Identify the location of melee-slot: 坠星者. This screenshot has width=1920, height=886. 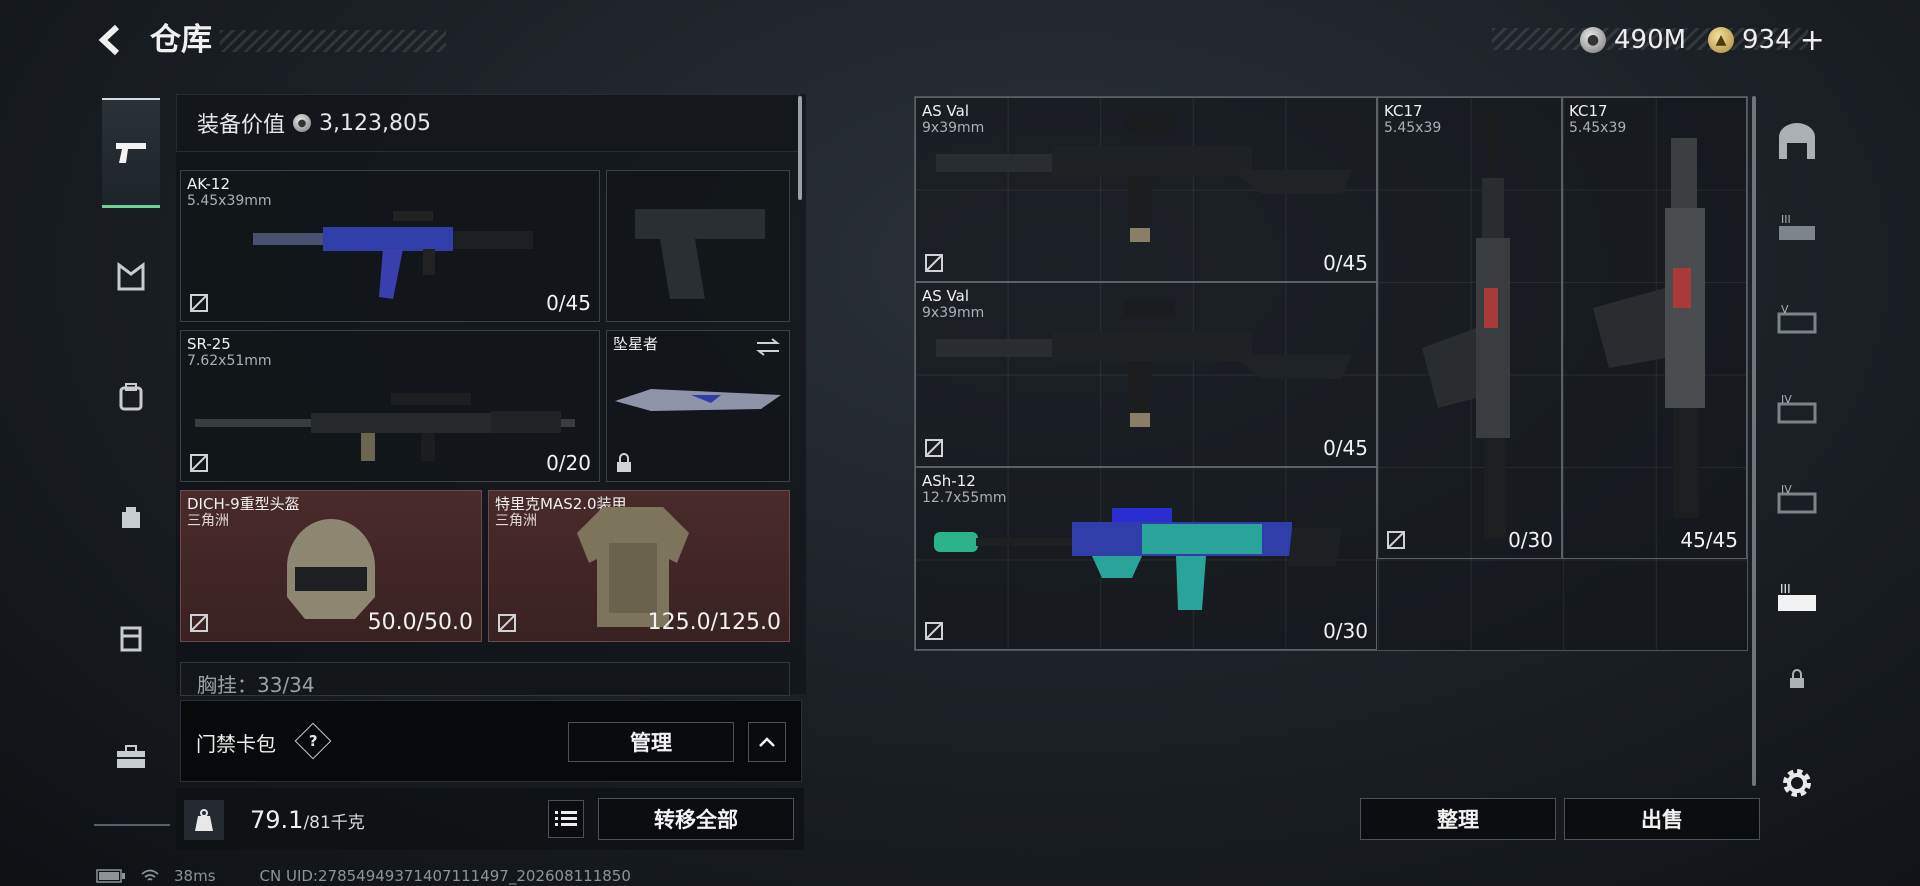
(698, 406).